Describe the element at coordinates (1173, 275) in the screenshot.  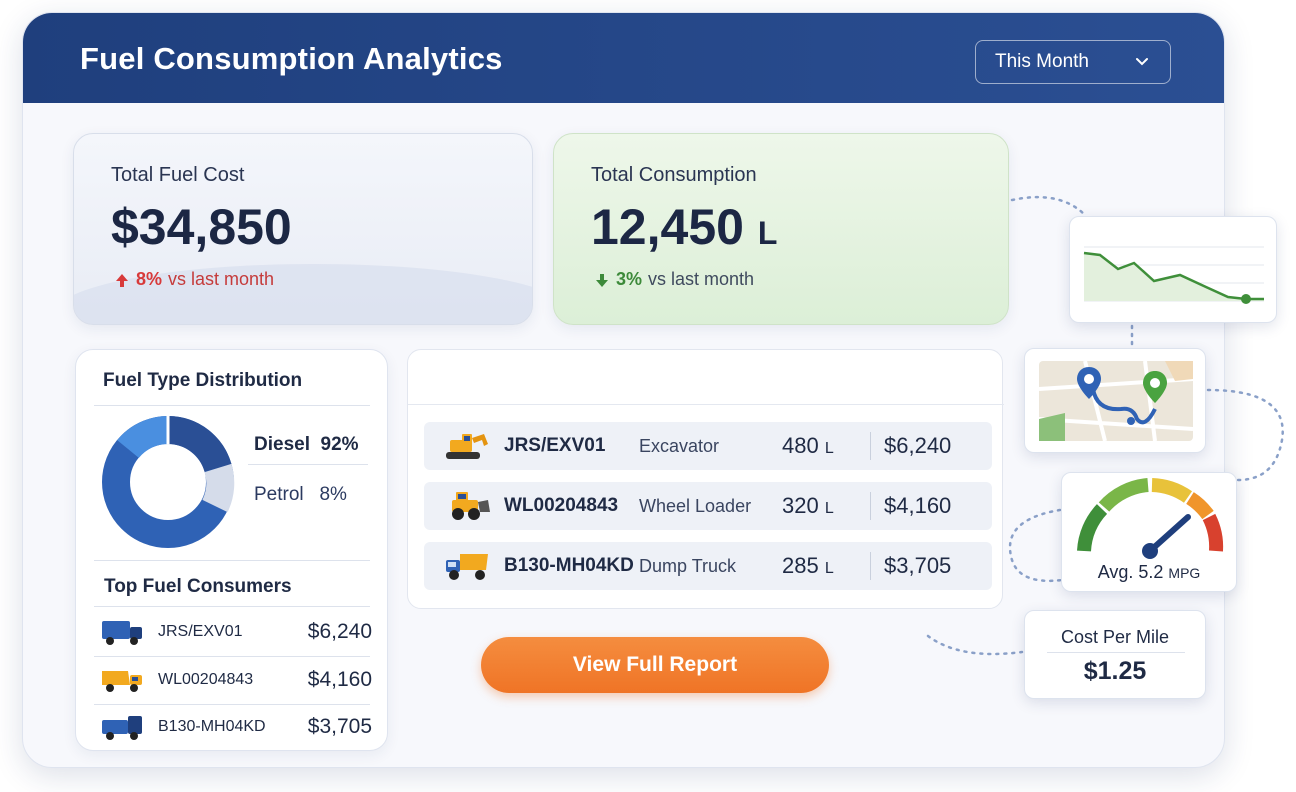
I see `trend-line-icon` at that location.